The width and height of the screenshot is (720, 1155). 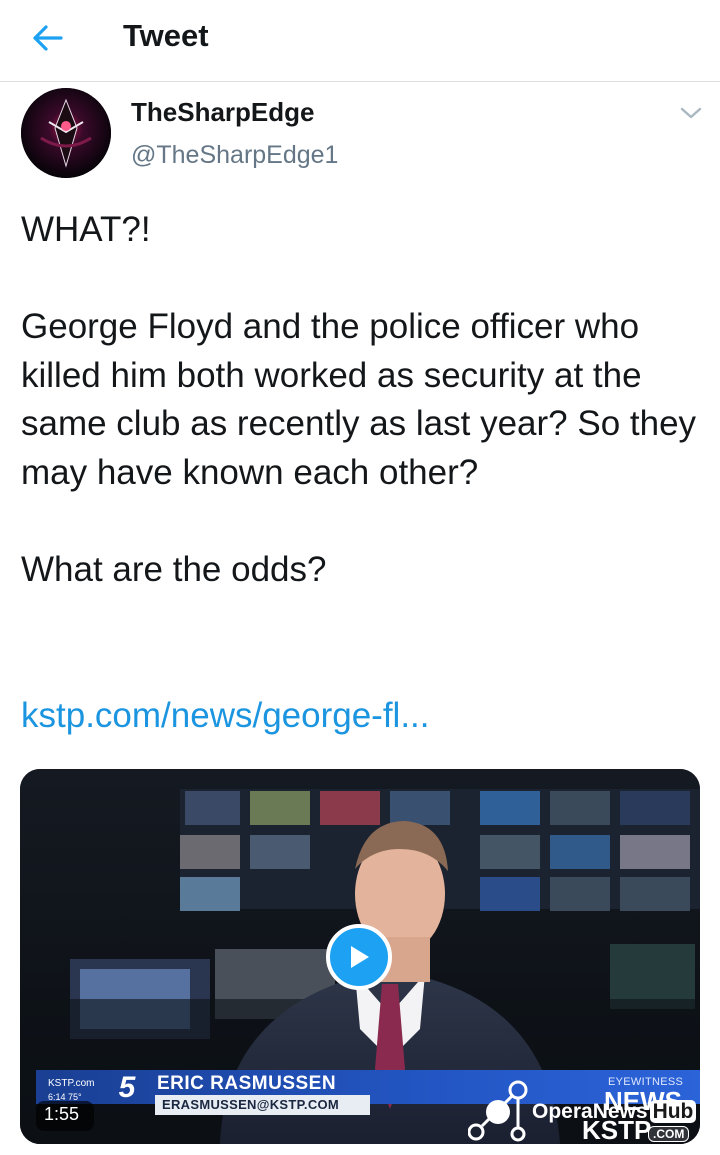 What do you see at coordinates (498, 1110) in the screenshot?
I see `opera-news-logo-icon` at bounding box center [498, 1110].